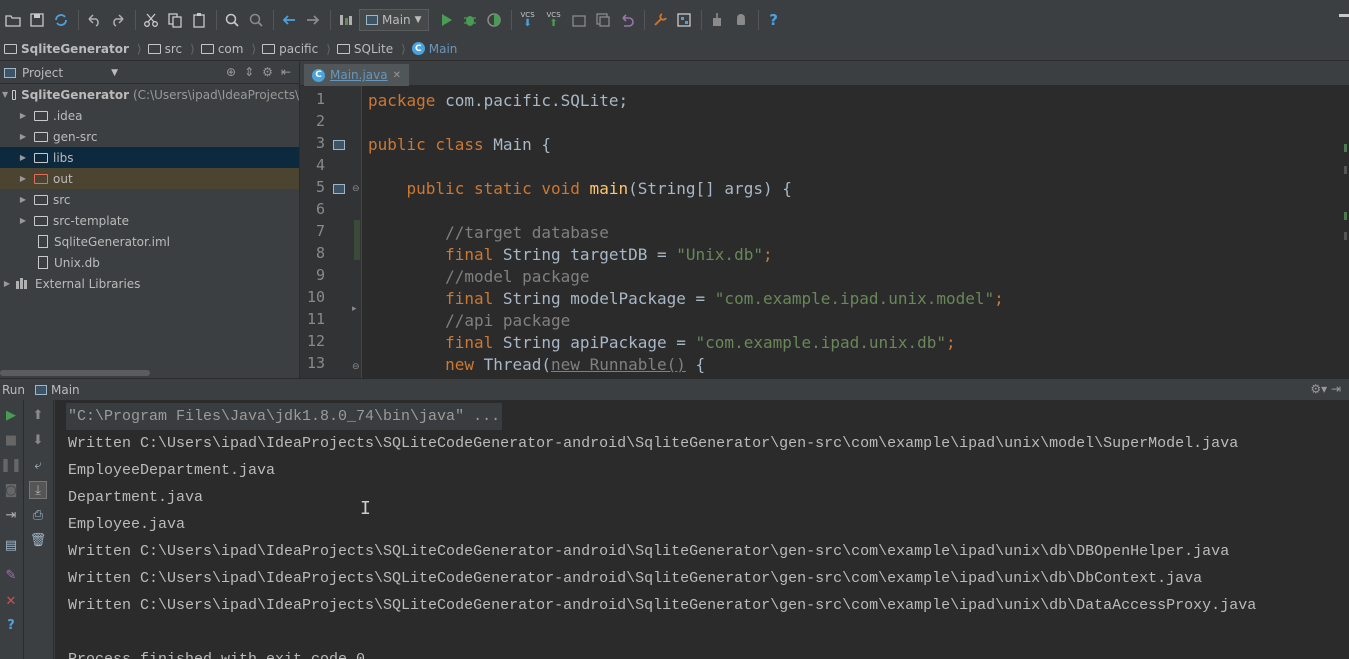 The width and height of the screenshot is (1349, 659). What do you see at coordinates (127, 524) in the screenshot?
I see `console-line: Employee.java` at bounding box center [127, 524].